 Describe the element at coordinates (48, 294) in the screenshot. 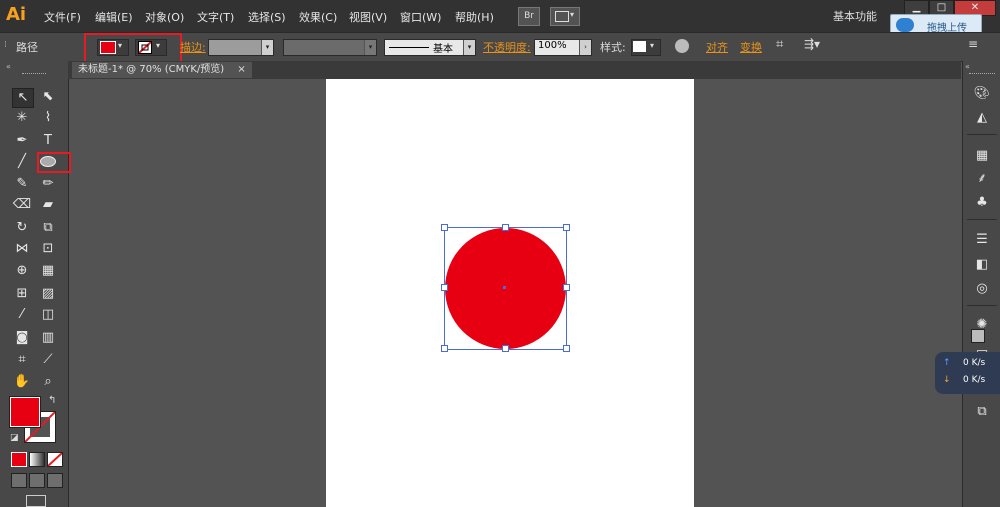

I see `gradient-tool-icon: ▨` at that location.